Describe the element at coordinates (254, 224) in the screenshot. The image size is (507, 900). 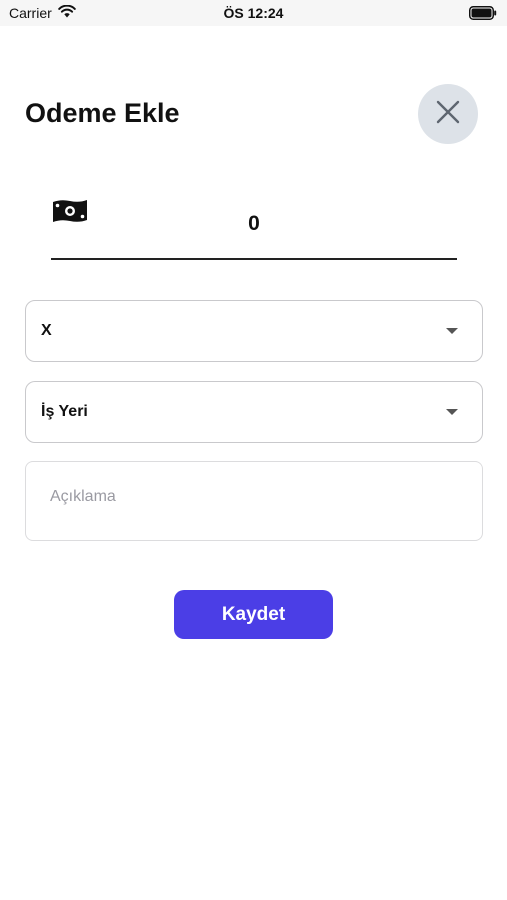
I see `amount-input: 0` at that location.